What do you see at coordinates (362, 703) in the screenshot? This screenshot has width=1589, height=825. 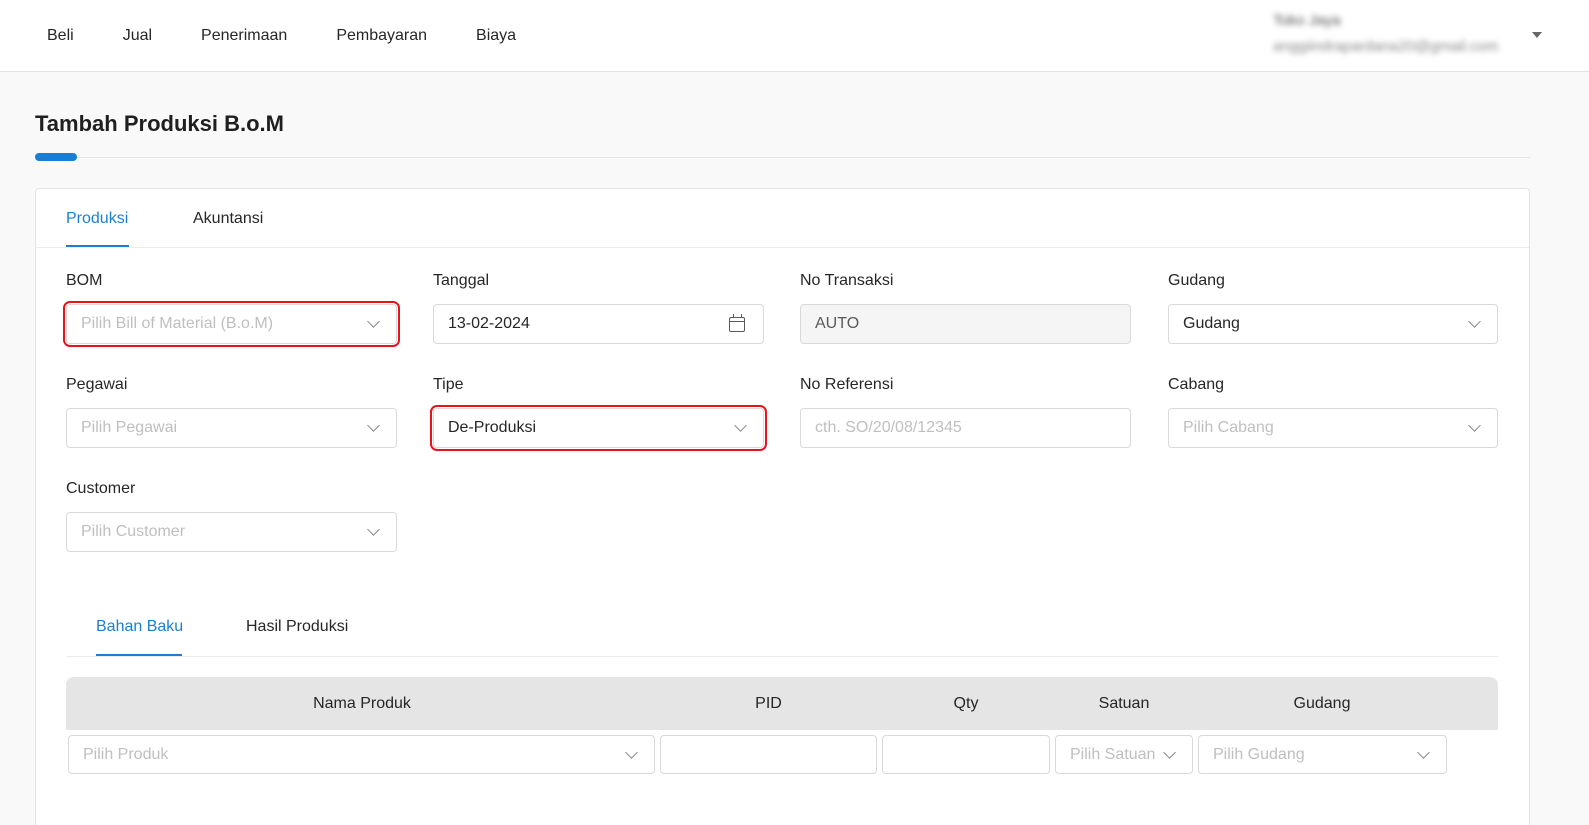 I see `col-nama-produk: Nama Produk` at bounding box center [362, 703].